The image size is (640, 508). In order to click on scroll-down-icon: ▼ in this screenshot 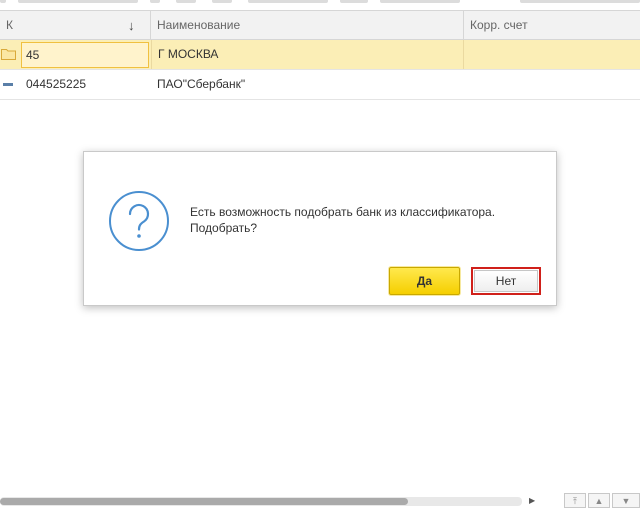, I will do `click(626, 500)`.